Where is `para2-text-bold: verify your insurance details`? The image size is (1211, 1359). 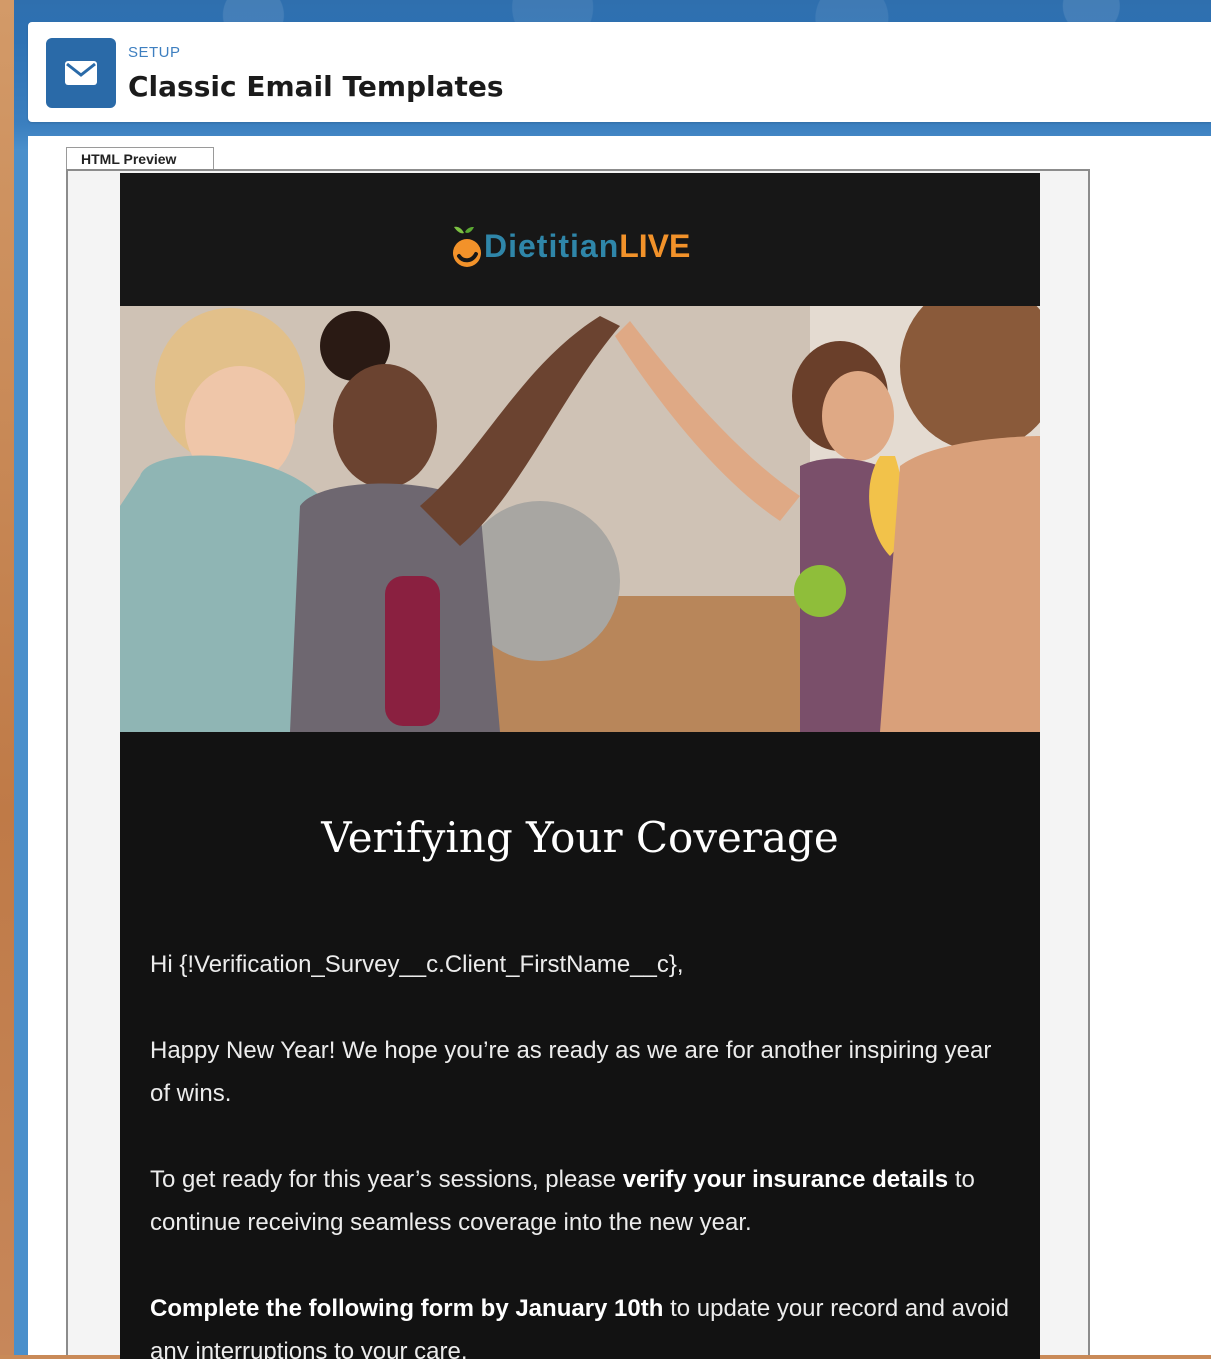 para2-text-bold: verify your insurance details is located at coordinates (785, 1179).